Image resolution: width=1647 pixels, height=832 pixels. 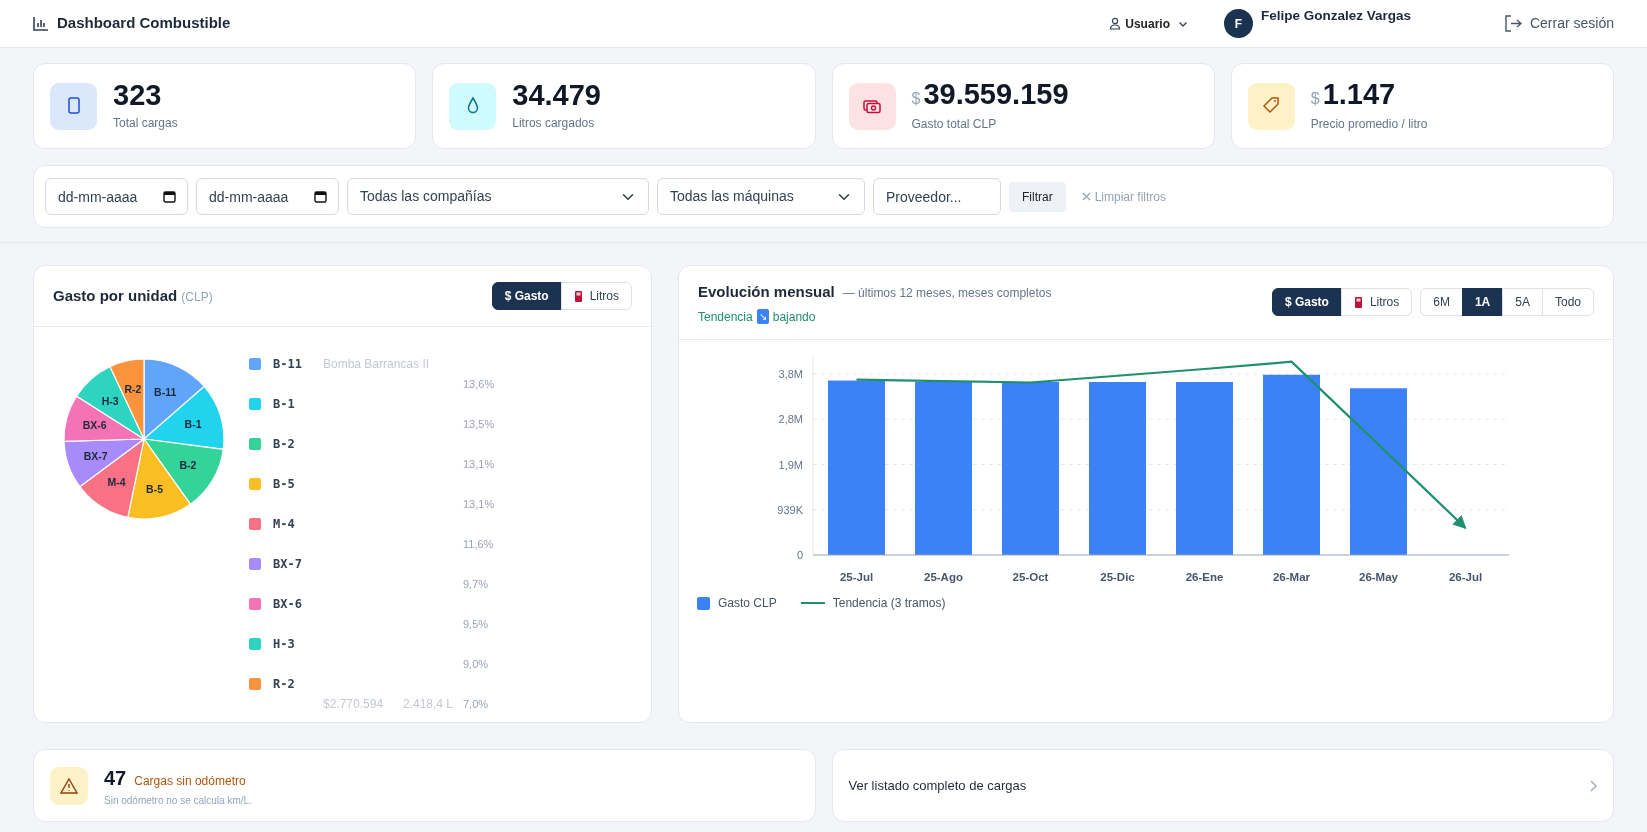 I want to click on x-tick-label: 26-May, so click(x=1378, y=577).